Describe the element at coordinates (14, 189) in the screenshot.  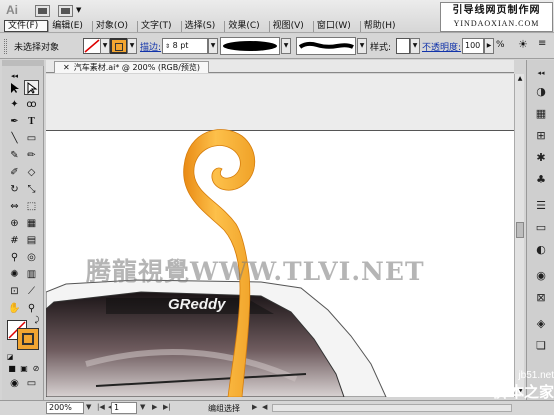
I see `rotate-tool-icon: ↻` at that location.